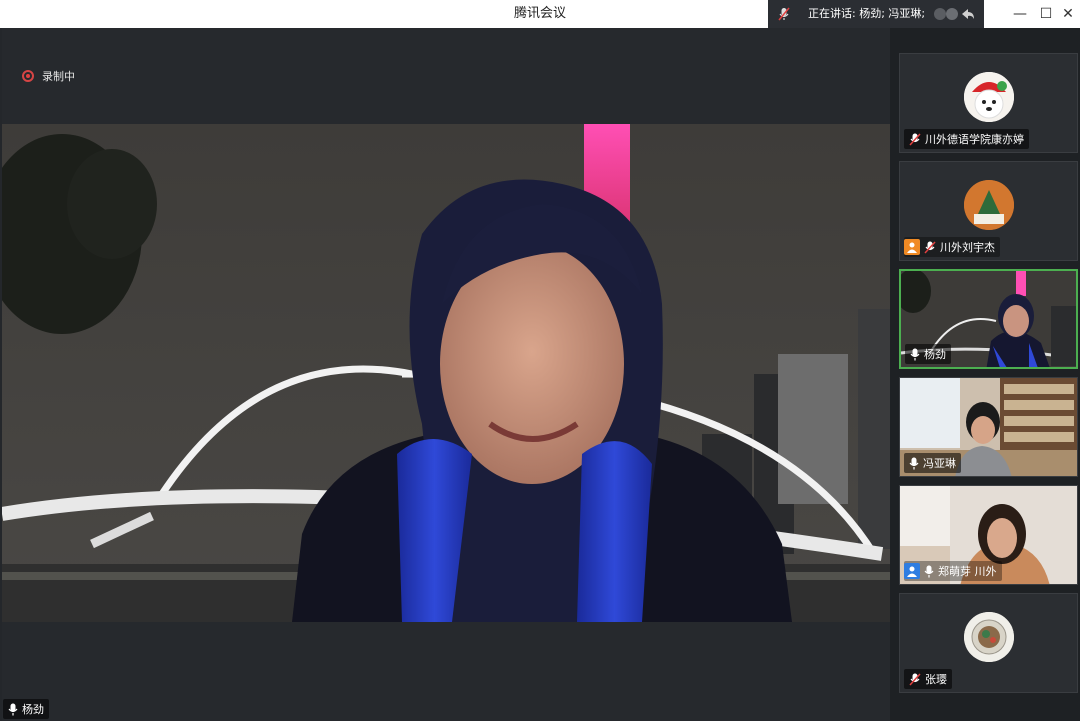 Image resolution: width=1080 pixels, height=721 pixels. Describe the element at coordinates (540, 14) in the screenshot. I see `title-bar: 腾讯会议 正在讲话: 杨劲; 冯亚琳; — ☐ ✕` at that location.